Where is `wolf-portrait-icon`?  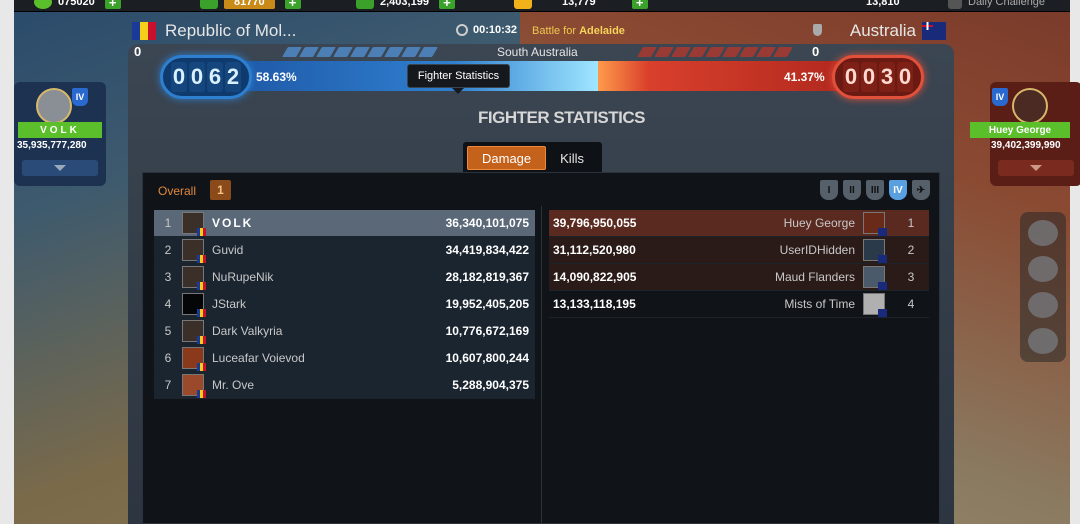
wolf-portrait-icon is located at coordinates (54, 106).